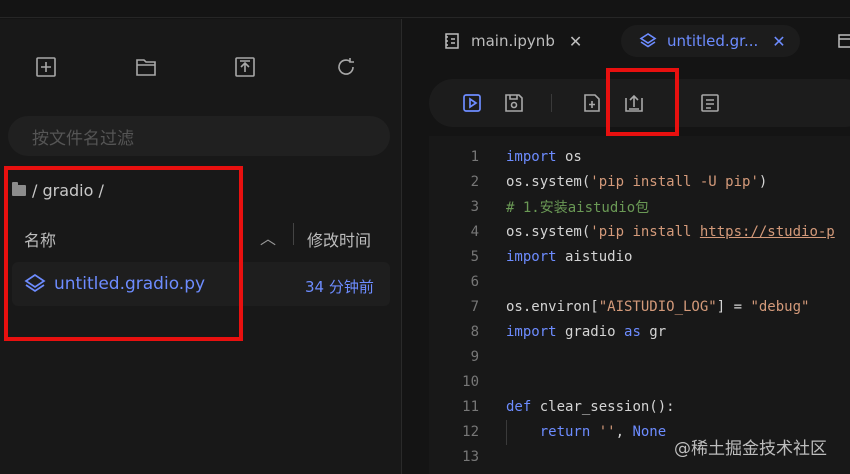  What do you see at coordinates (339, 287) in the screenshot?
I see `file-modified: 34 分钟前` at bounding box center [339, 287].